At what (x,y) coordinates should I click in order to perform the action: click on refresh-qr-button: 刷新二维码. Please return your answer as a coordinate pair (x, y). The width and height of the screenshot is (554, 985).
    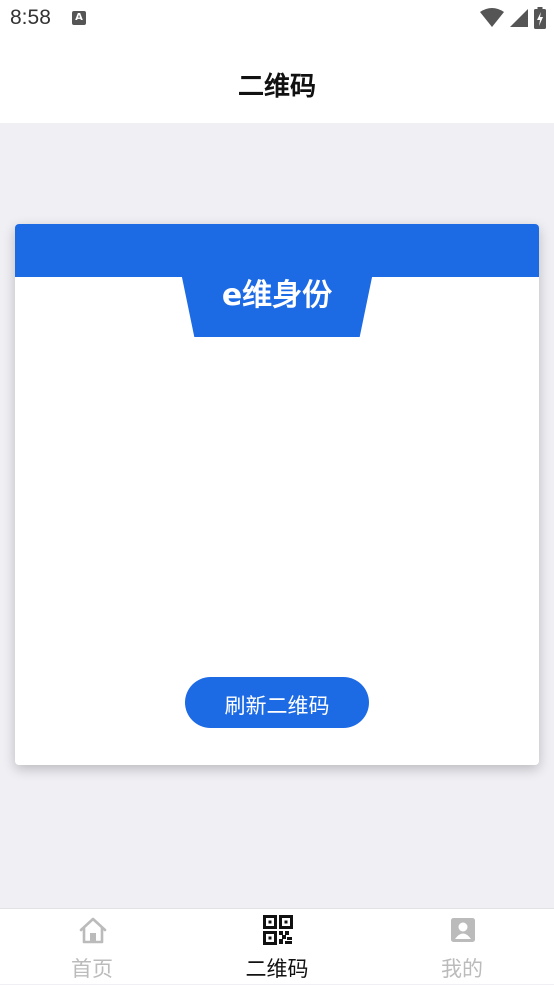
    Looking at the image, I should click on (277, 702).